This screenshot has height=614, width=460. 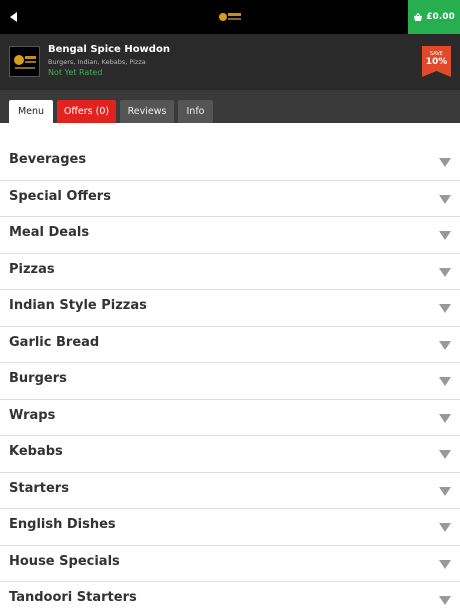 What do you see at coordinates (64, 561) in the screenshot?
I see `menu-category-label: House Specials` at bounding box center [64, 561].